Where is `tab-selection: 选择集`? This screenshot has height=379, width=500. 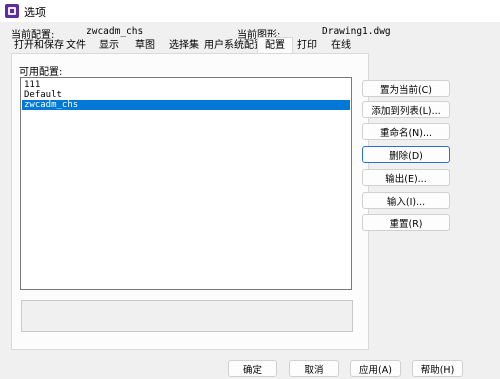 tab-selection: 选择集 is located at coordinates (184, 45).